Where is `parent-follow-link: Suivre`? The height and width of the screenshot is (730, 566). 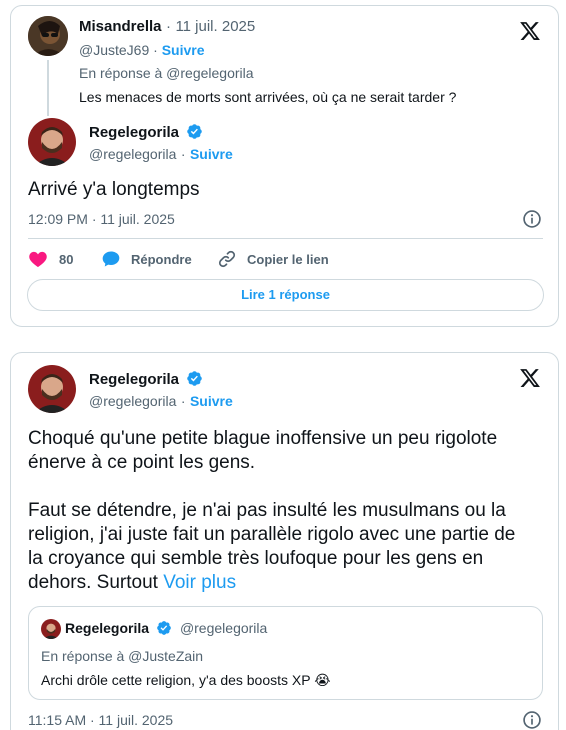 parent-follow-link: Suivre is located at coordinates (183, 50).